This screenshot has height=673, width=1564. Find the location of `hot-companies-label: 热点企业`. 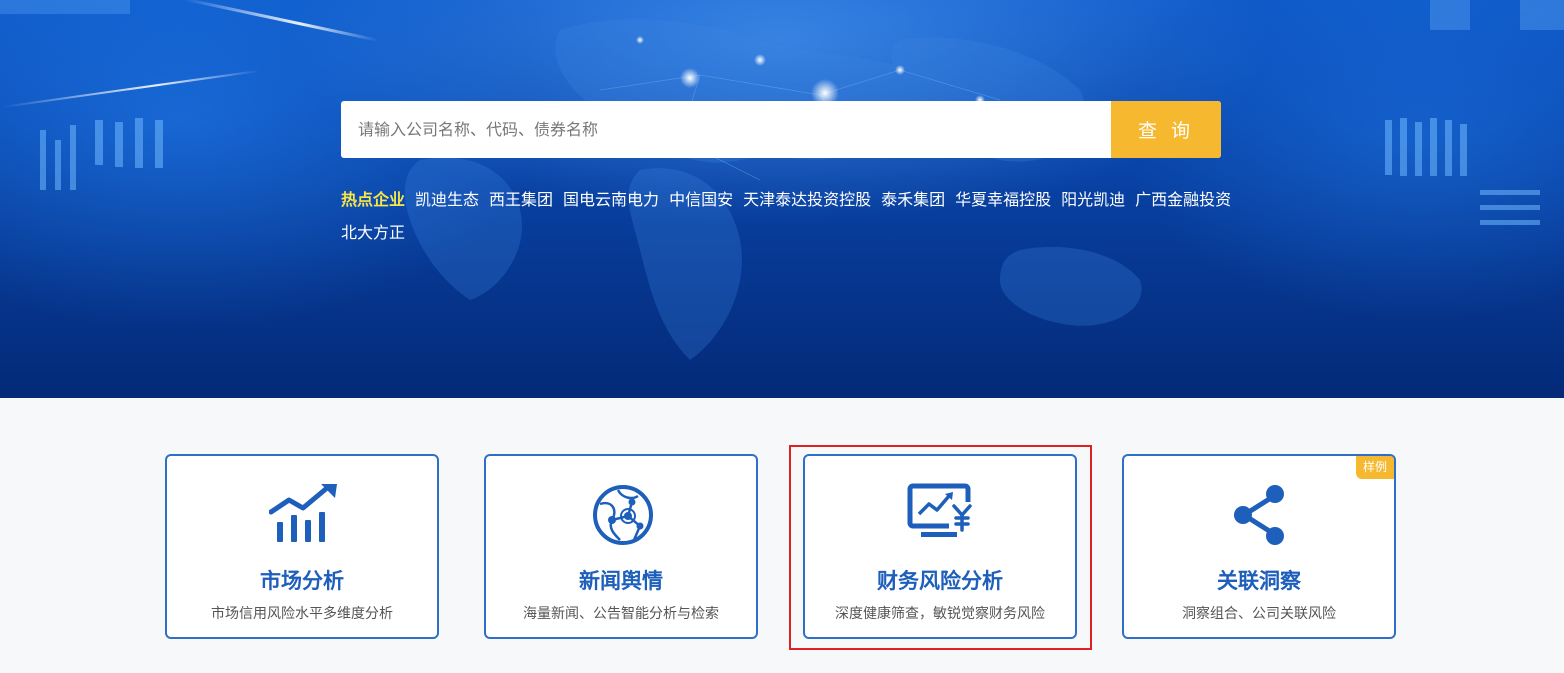

hot-companies-label: 热点企业 is located at coordinates (373, 199).